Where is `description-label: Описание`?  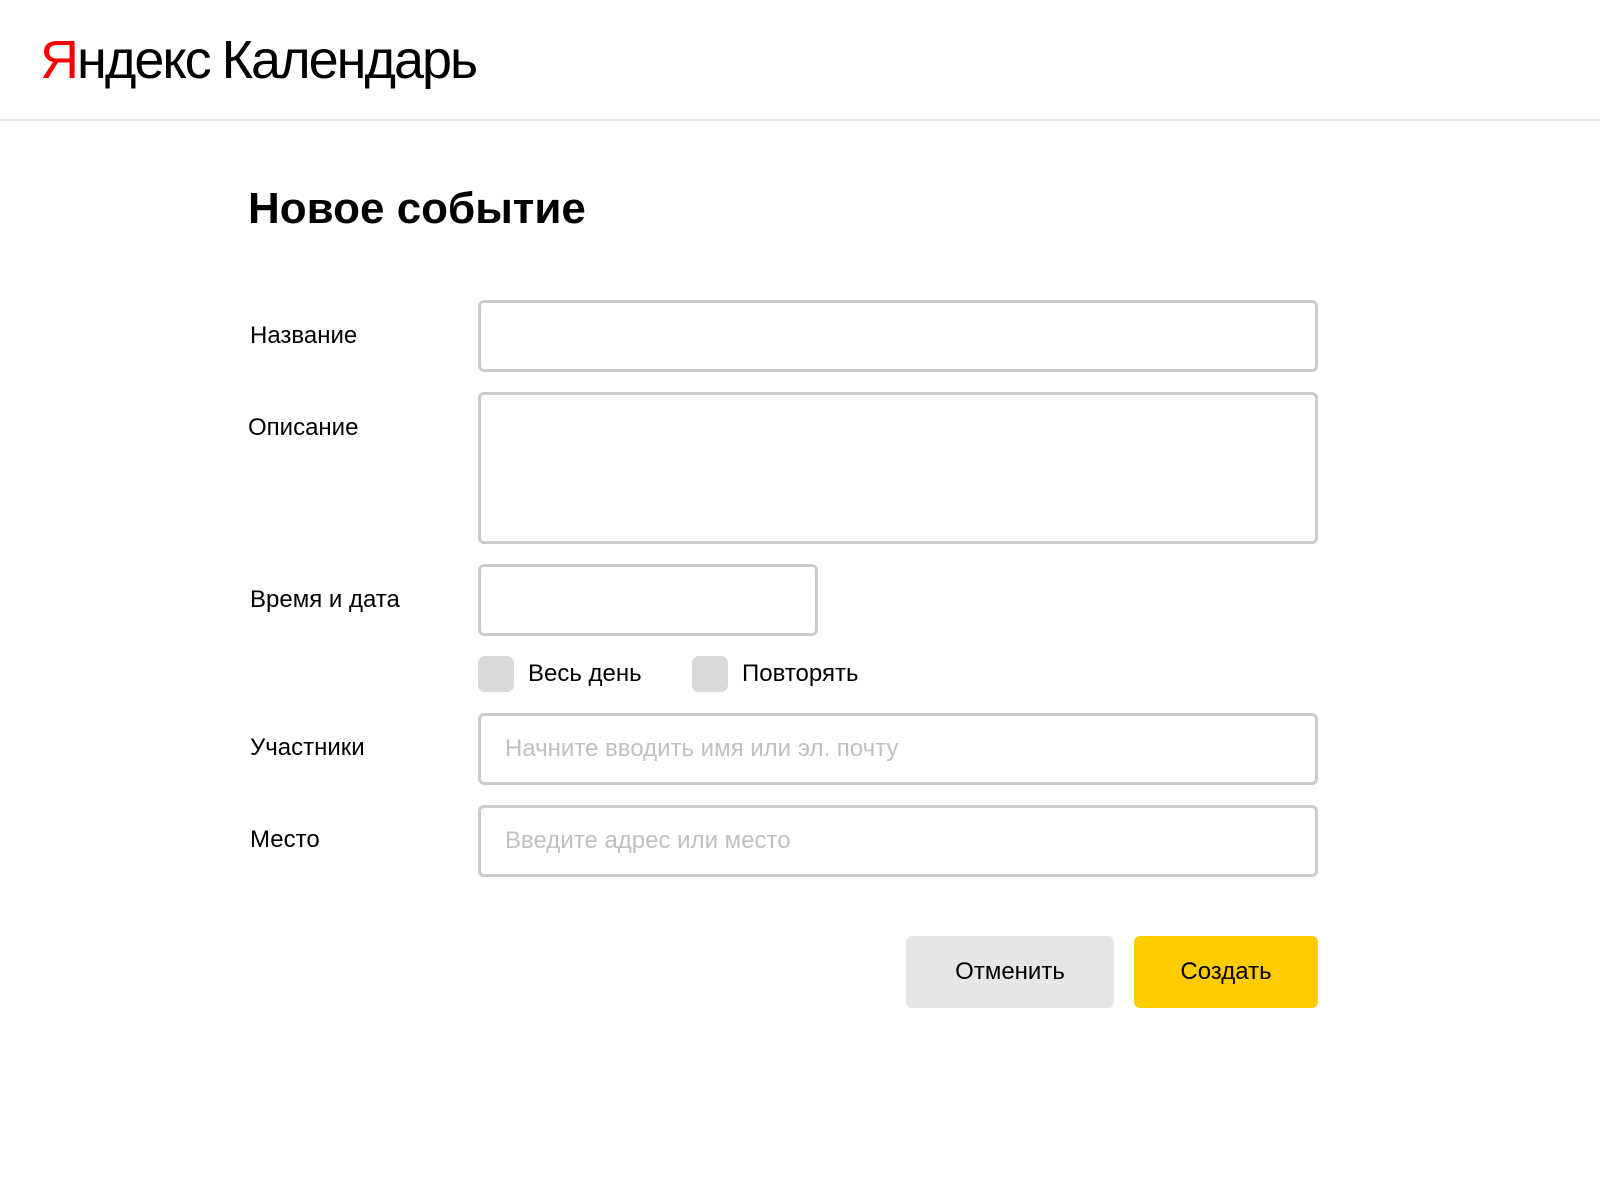
description-label: Описание is located at coordinates (303, 427).